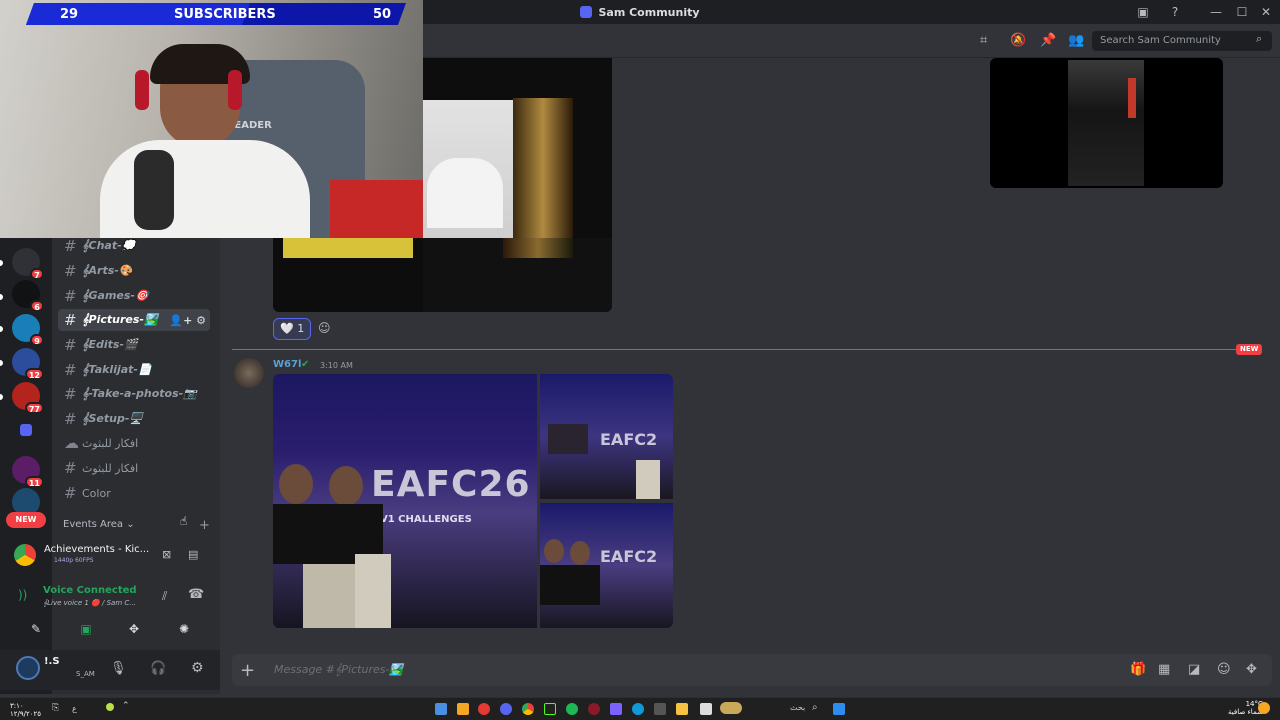 Image resolution: width=1280 pixels, height=720 pixels. What do you see at coordinates (74, 560) in the screenshot?
I see `activity-subtitle: 1440p 60FPS` at bounding box center [74, 560].